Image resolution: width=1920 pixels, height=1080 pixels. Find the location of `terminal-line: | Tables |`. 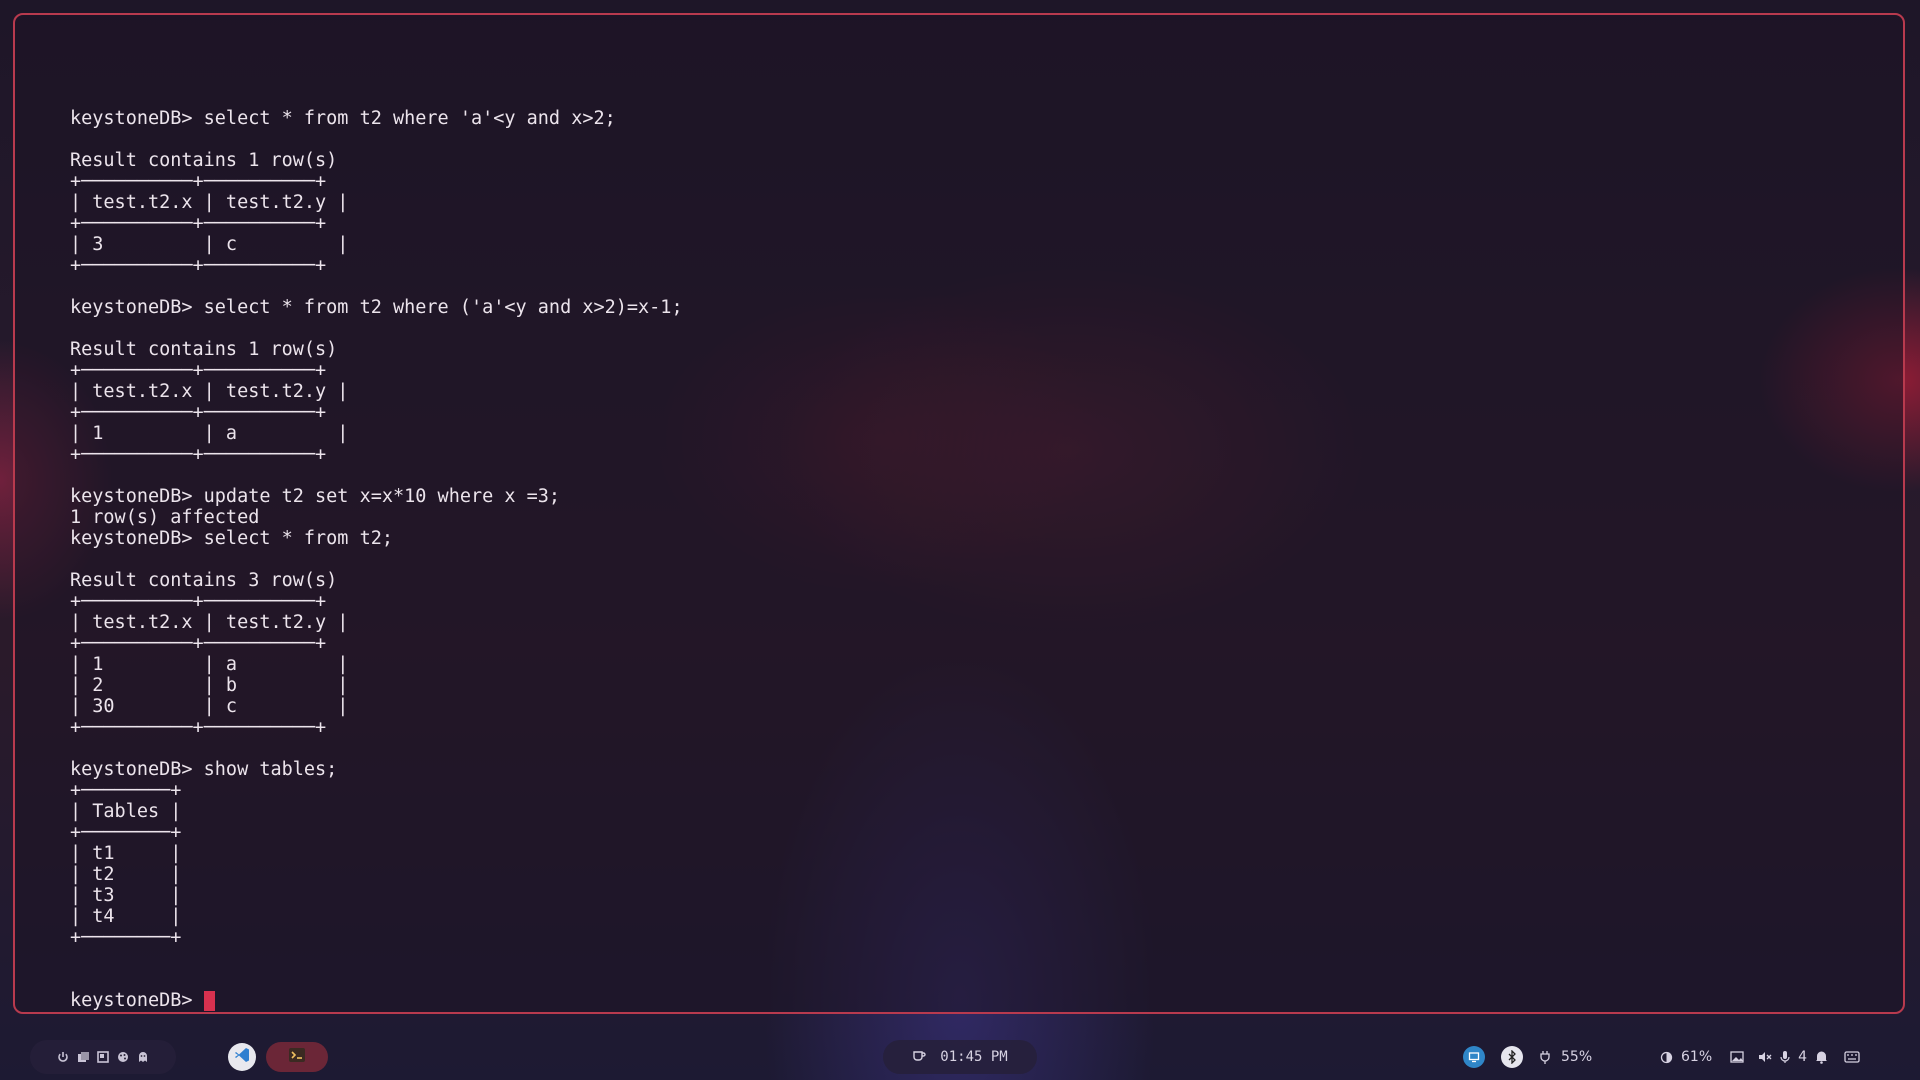

terminal-line: | Tables | is located at coordinates (126, 811).